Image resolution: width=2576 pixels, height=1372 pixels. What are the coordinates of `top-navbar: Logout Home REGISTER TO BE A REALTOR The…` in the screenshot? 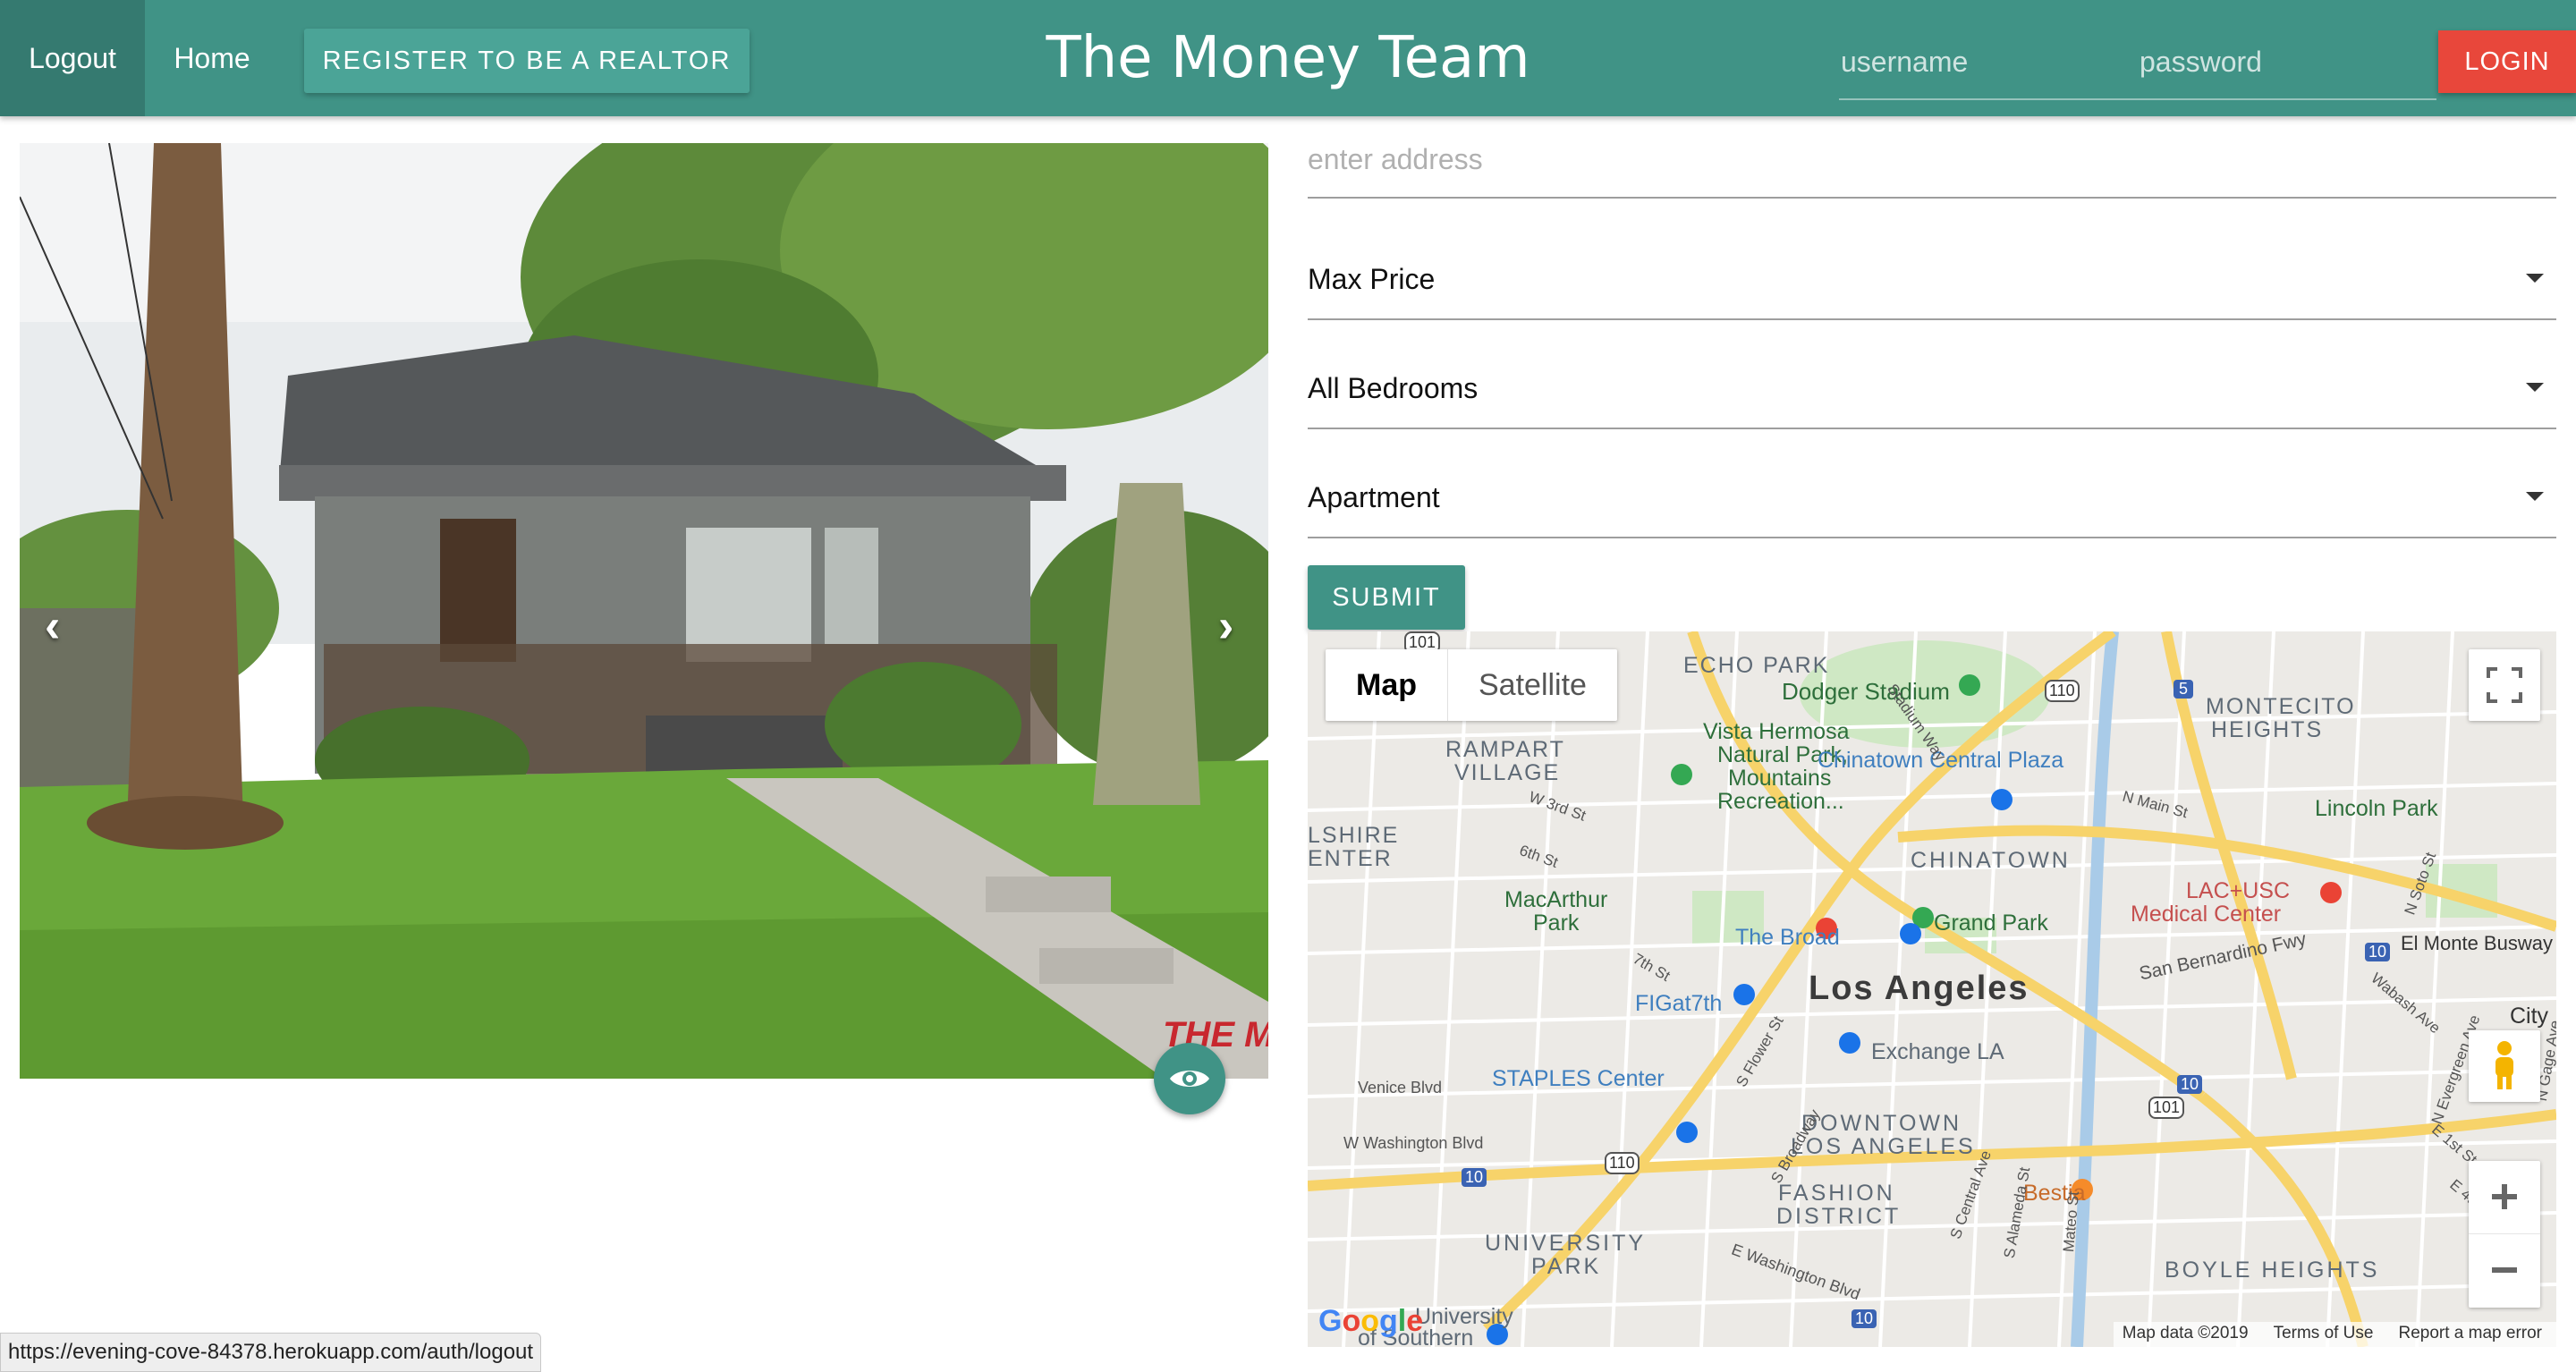 It's located at (1288, 58).